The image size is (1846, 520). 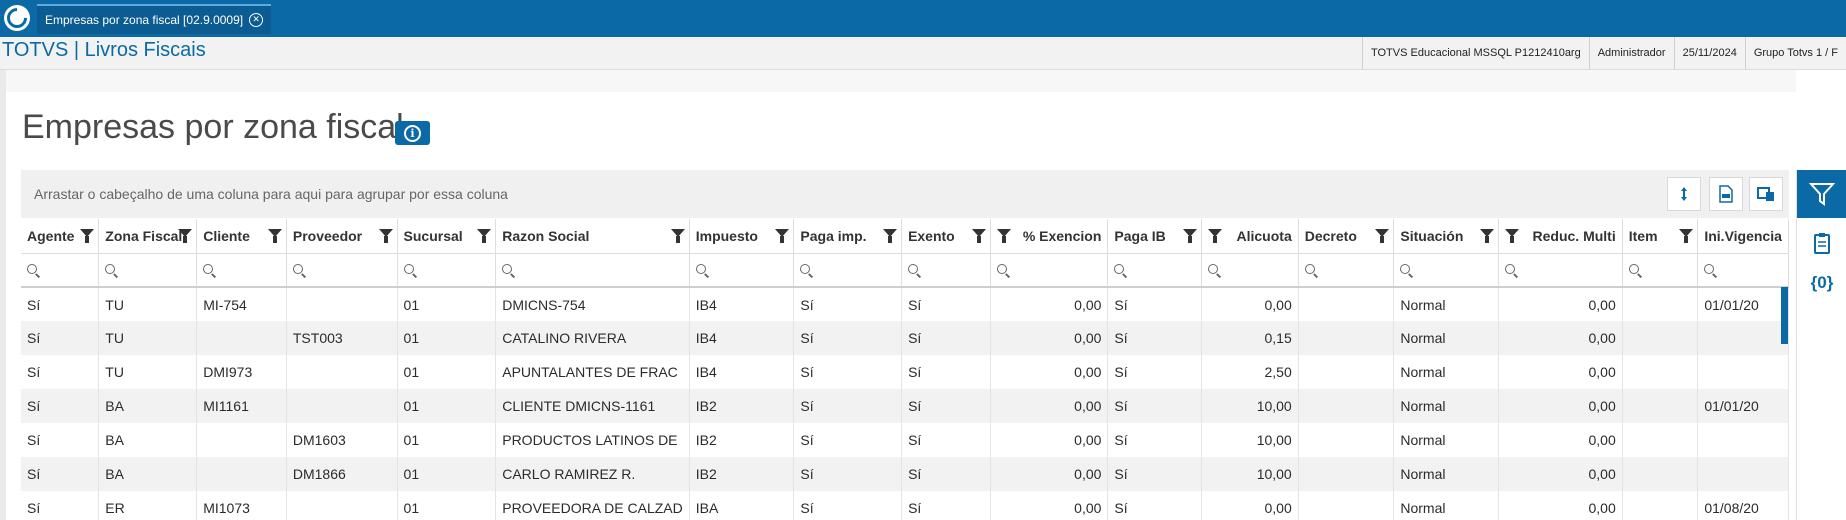 I want to click on right-panel: {0}, so click(x=1821, y=345).